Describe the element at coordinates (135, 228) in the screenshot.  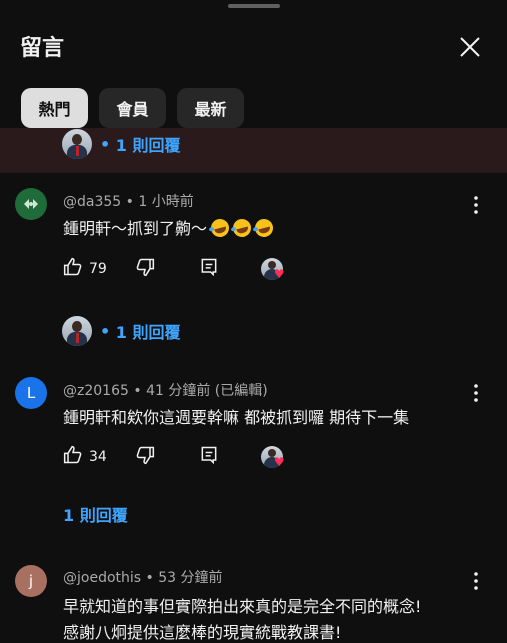
I see `comment-text: 鍾明軒～抓到了齁～` at that location.